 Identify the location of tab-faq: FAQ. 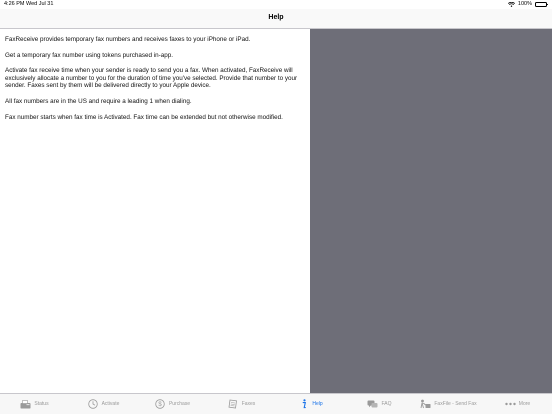
(379, 404).